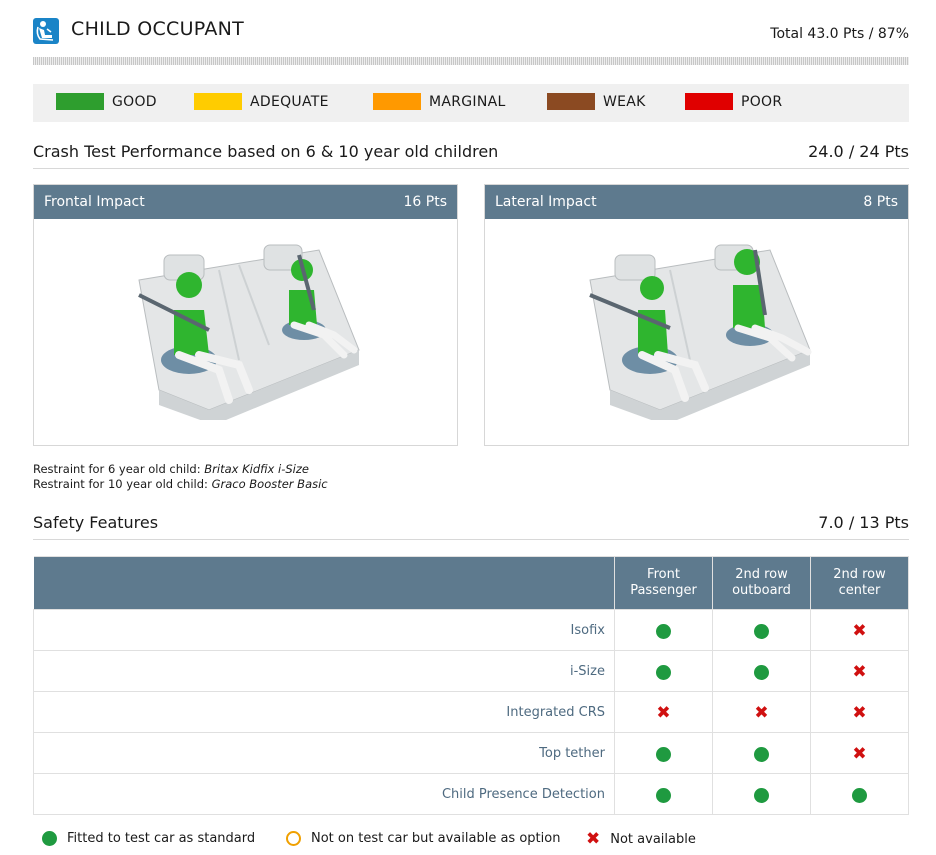 The width and height of the screenshot is (936, 855). What do you see at coordinates (245, 202) in the screenshot?
I see `frontal-impact-header: Frontal Impact 16 Pts` at bounding box center [245, 202].